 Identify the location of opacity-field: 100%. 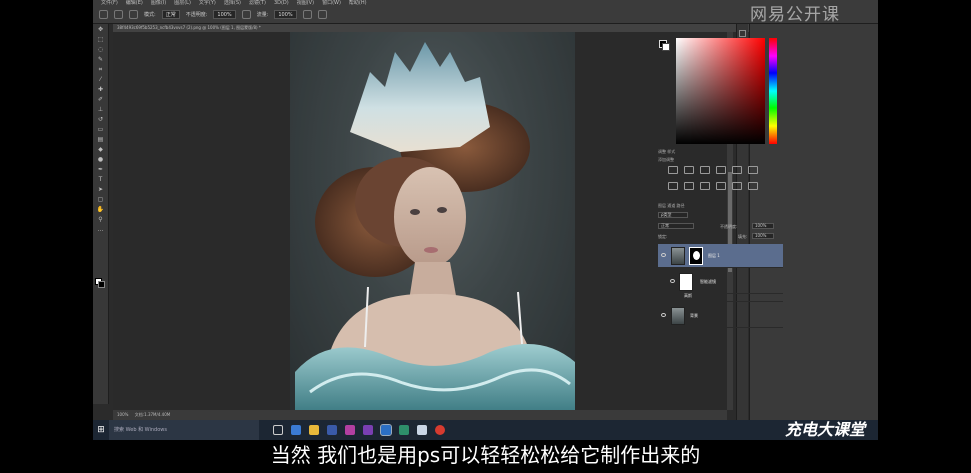
(224, 14).